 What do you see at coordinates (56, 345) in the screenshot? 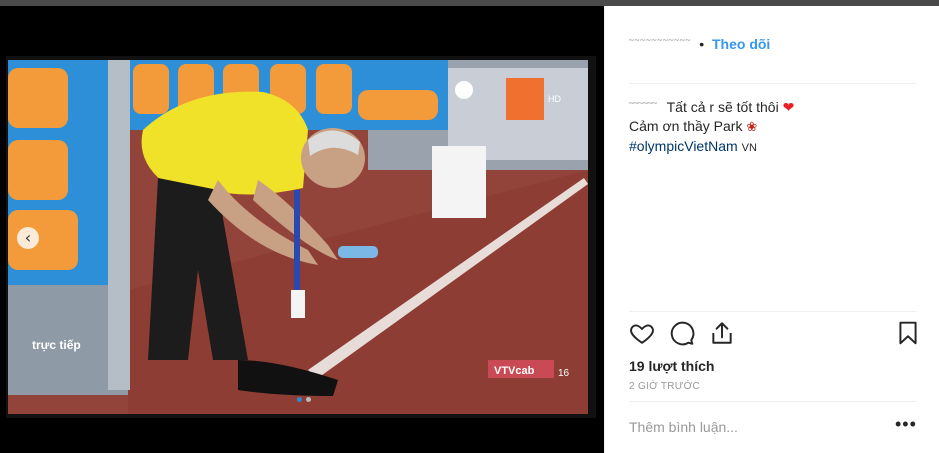
I see `truc-tiep-text: trực tiếp` at bounding box center [56, 345].